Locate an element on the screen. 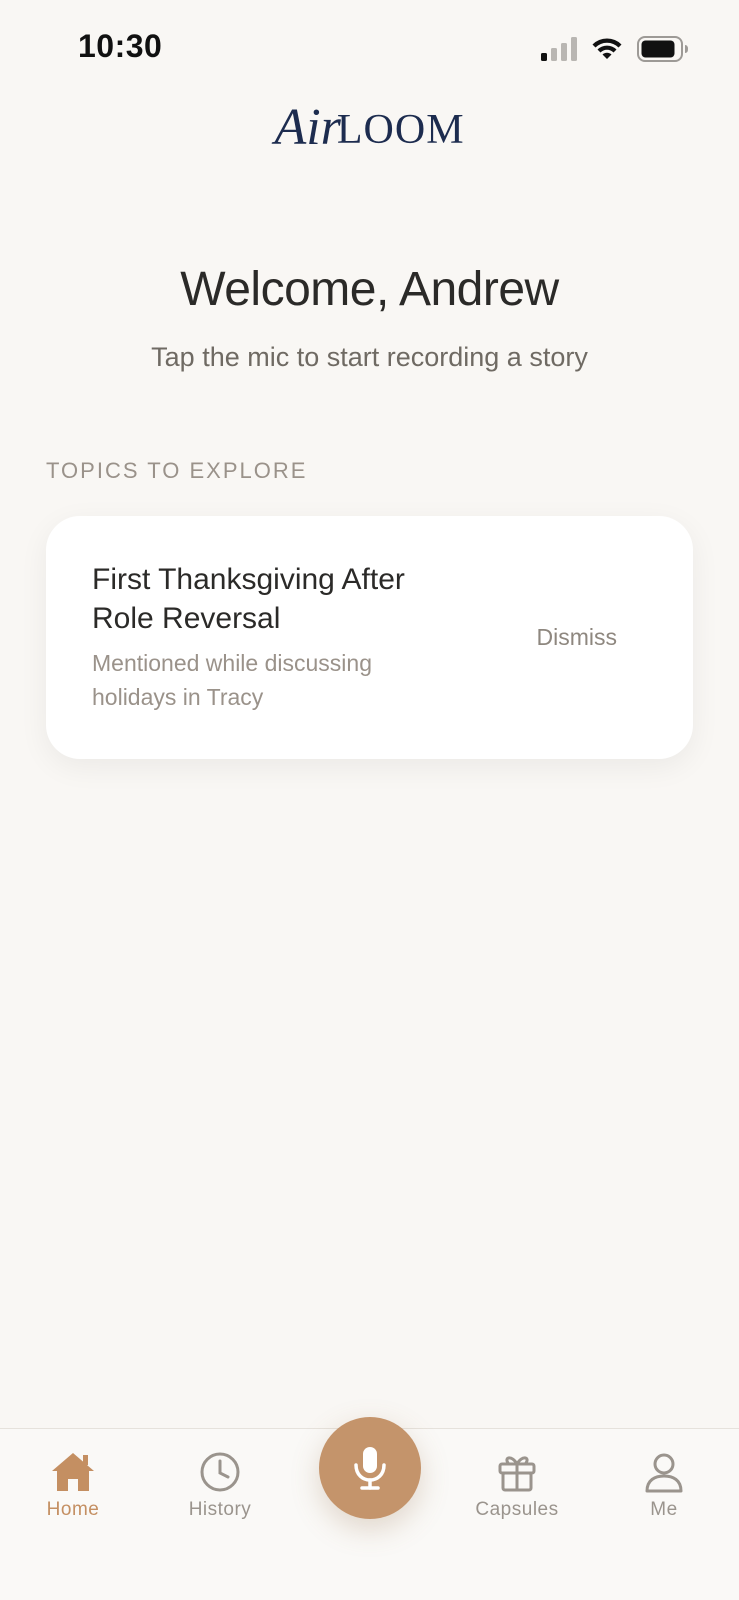  tab-home: Home is located at coordinates (73, 1486).